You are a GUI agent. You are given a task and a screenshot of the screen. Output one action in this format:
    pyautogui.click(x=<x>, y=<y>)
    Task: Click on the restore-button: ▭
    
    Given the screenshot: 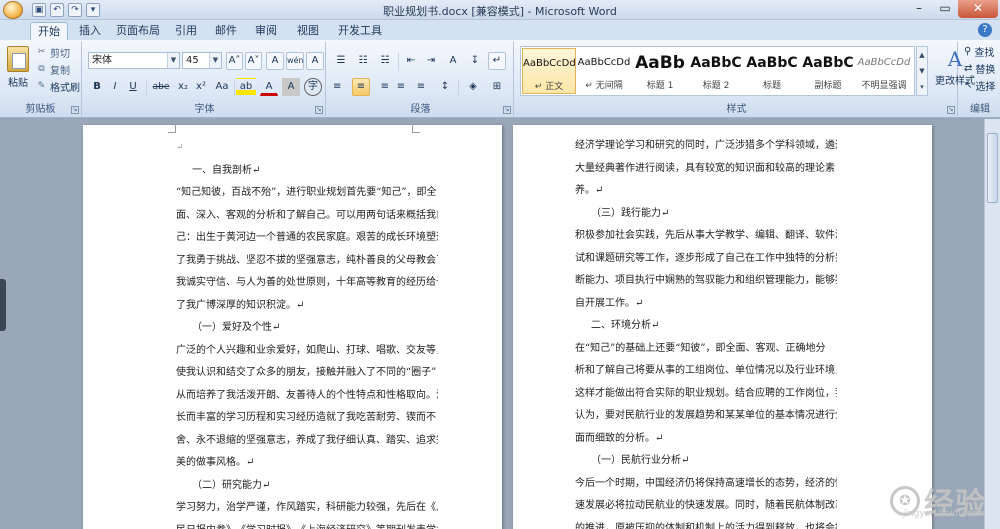 What is the action you would take?
    pyautogui.click(x=945, y=9)
    